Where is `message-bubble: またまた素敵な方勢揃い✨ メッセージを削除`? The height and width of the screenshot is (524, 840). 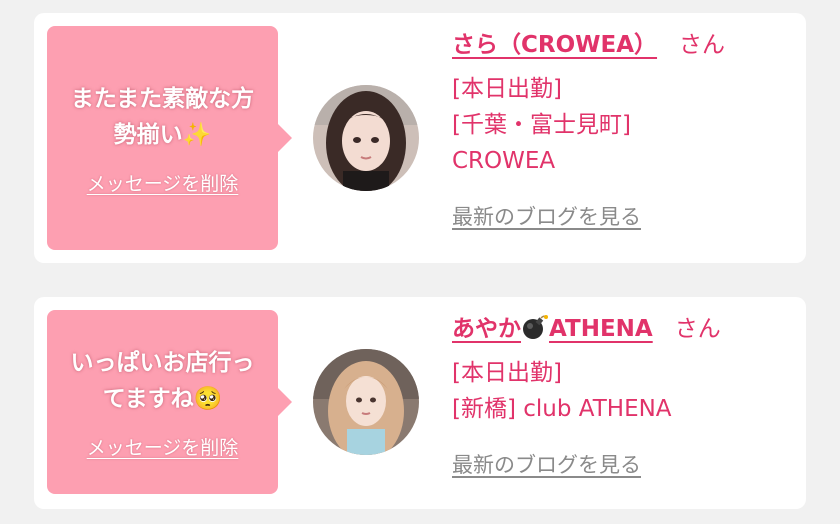
message-bubble: またまた素敵な方勢揃い✨ メッセージを削除 is located at coordinates (169, 138).